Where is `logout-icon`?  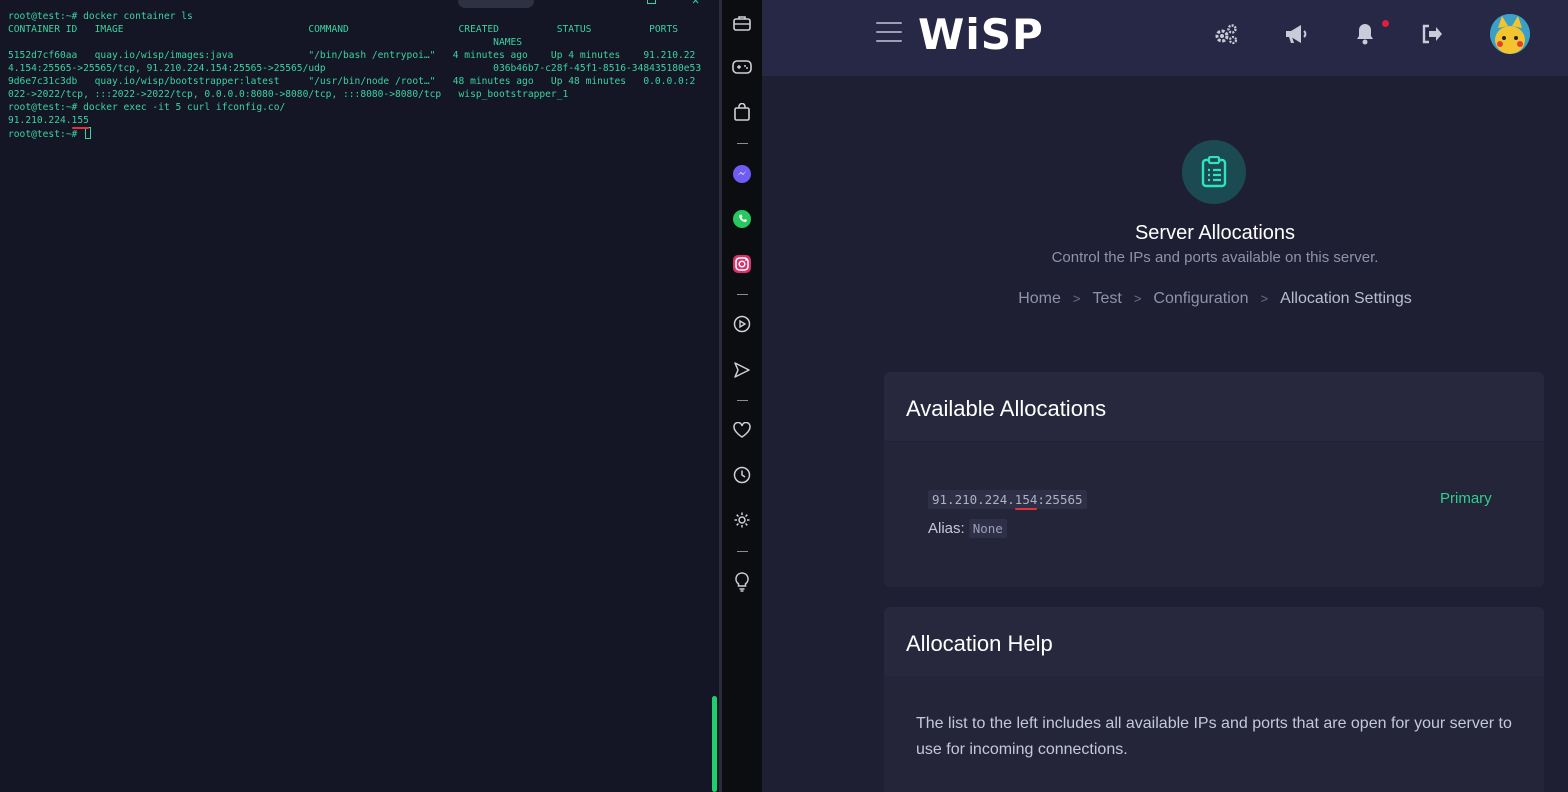 logout-icon is located at coordinates (1432, 34).